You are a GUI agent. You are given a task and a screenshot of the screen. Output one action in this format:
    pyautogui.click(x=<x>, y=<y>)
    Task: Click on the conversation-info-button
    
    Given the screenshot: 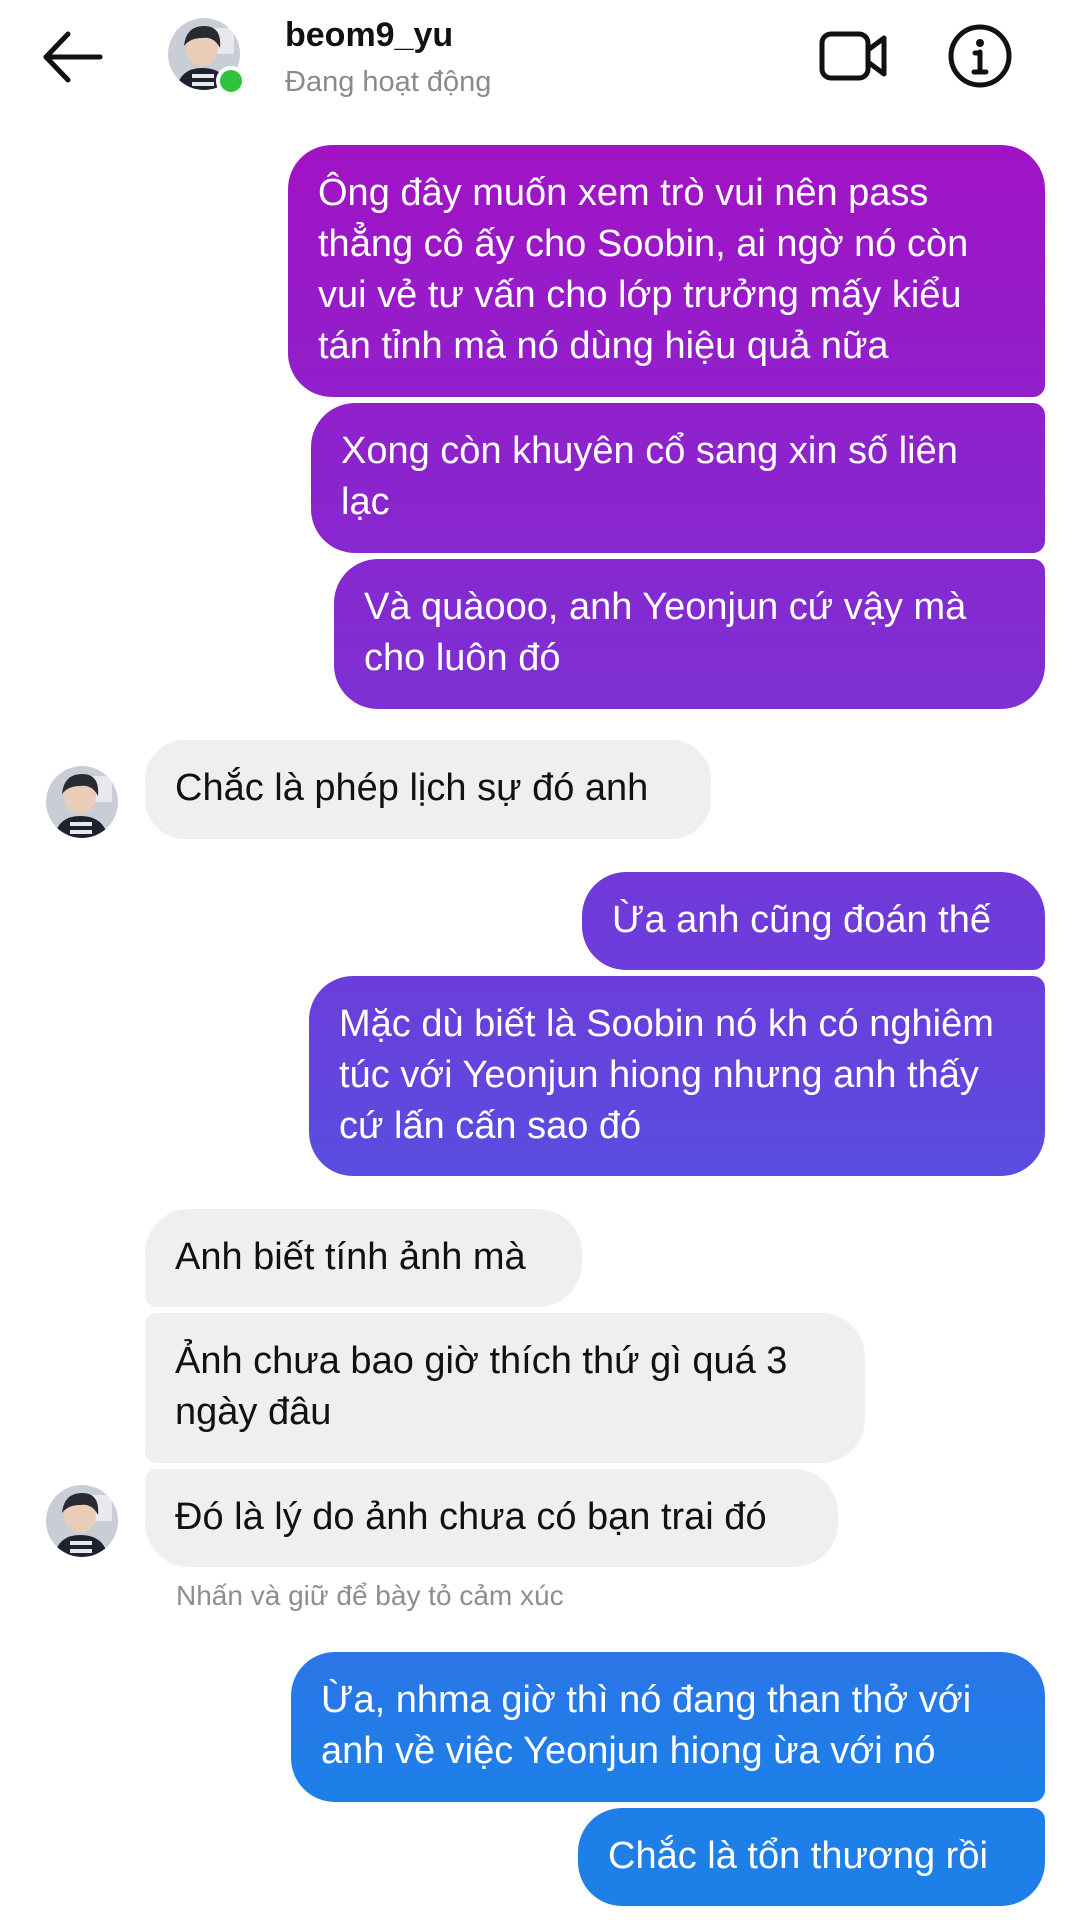 What is the action you would take?
    pyautogui.click(x=980, y=56)
    